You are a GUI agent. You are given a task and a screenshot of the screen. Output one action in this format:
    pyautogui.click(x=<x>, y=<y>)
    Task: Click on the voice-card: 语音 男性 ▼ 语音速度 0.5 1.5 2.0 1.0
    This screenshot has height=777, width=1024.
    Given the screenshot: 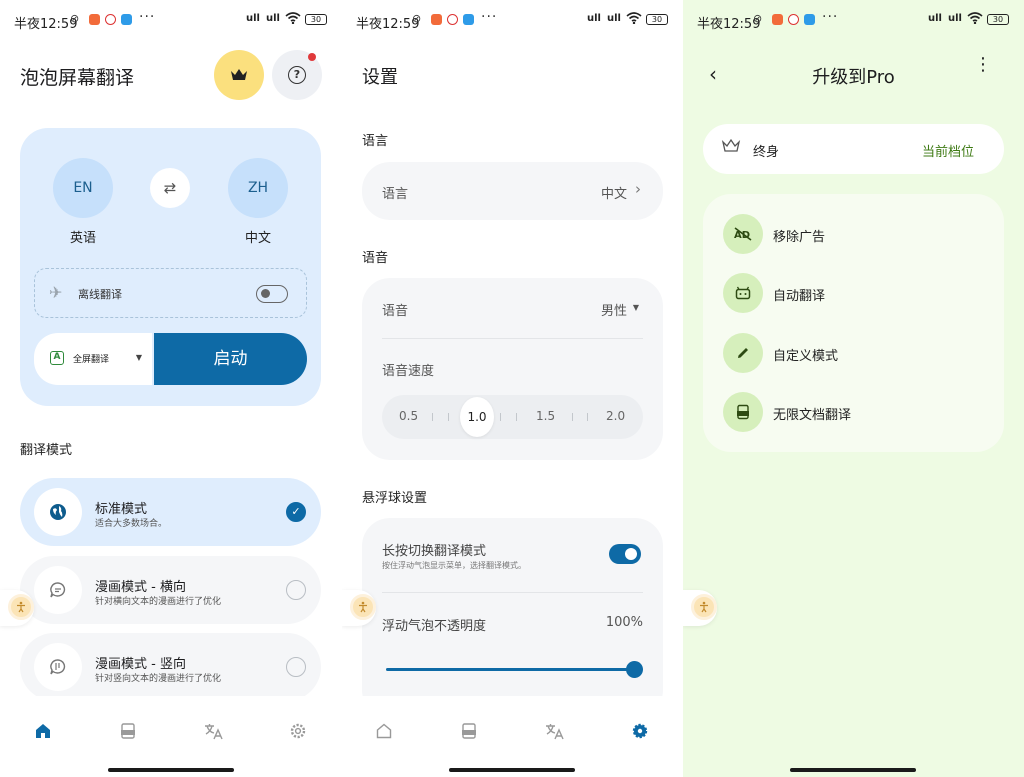 What is the action you would take?
    pyautogui.click(x=512, y=369)
    